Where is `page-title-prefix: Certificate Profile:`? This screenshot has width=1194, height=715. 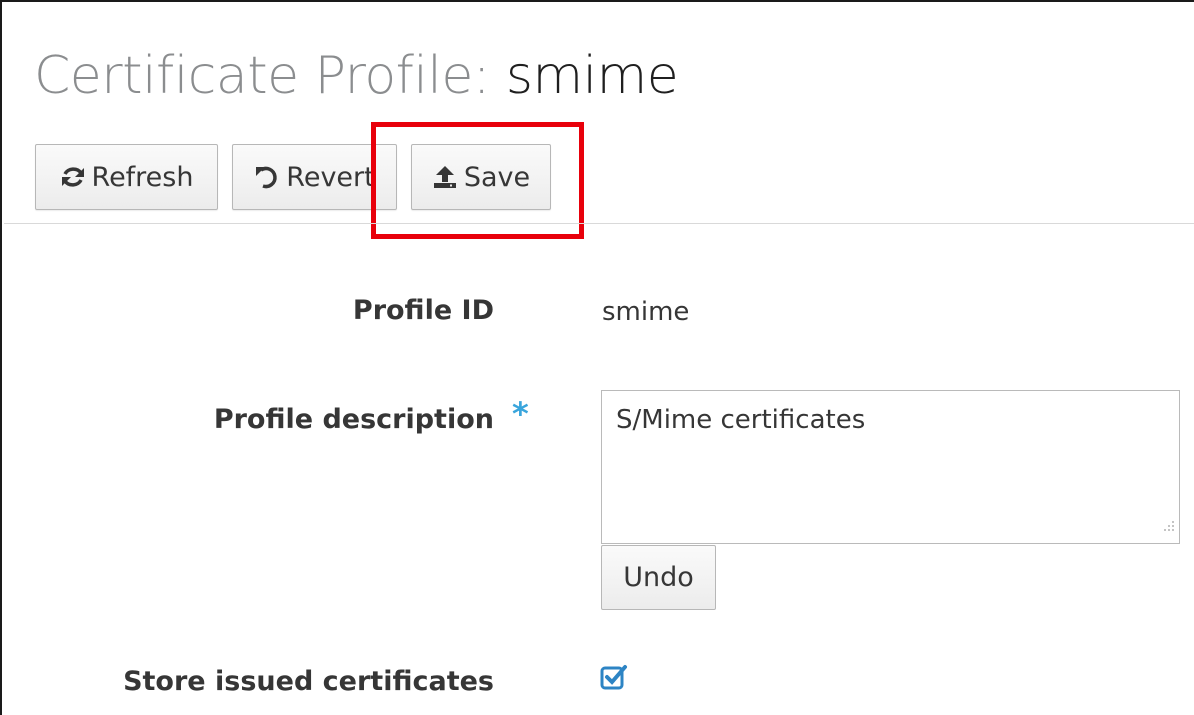 page-title-prefix: Certificate Profile: is located at coordinates (262, 76).